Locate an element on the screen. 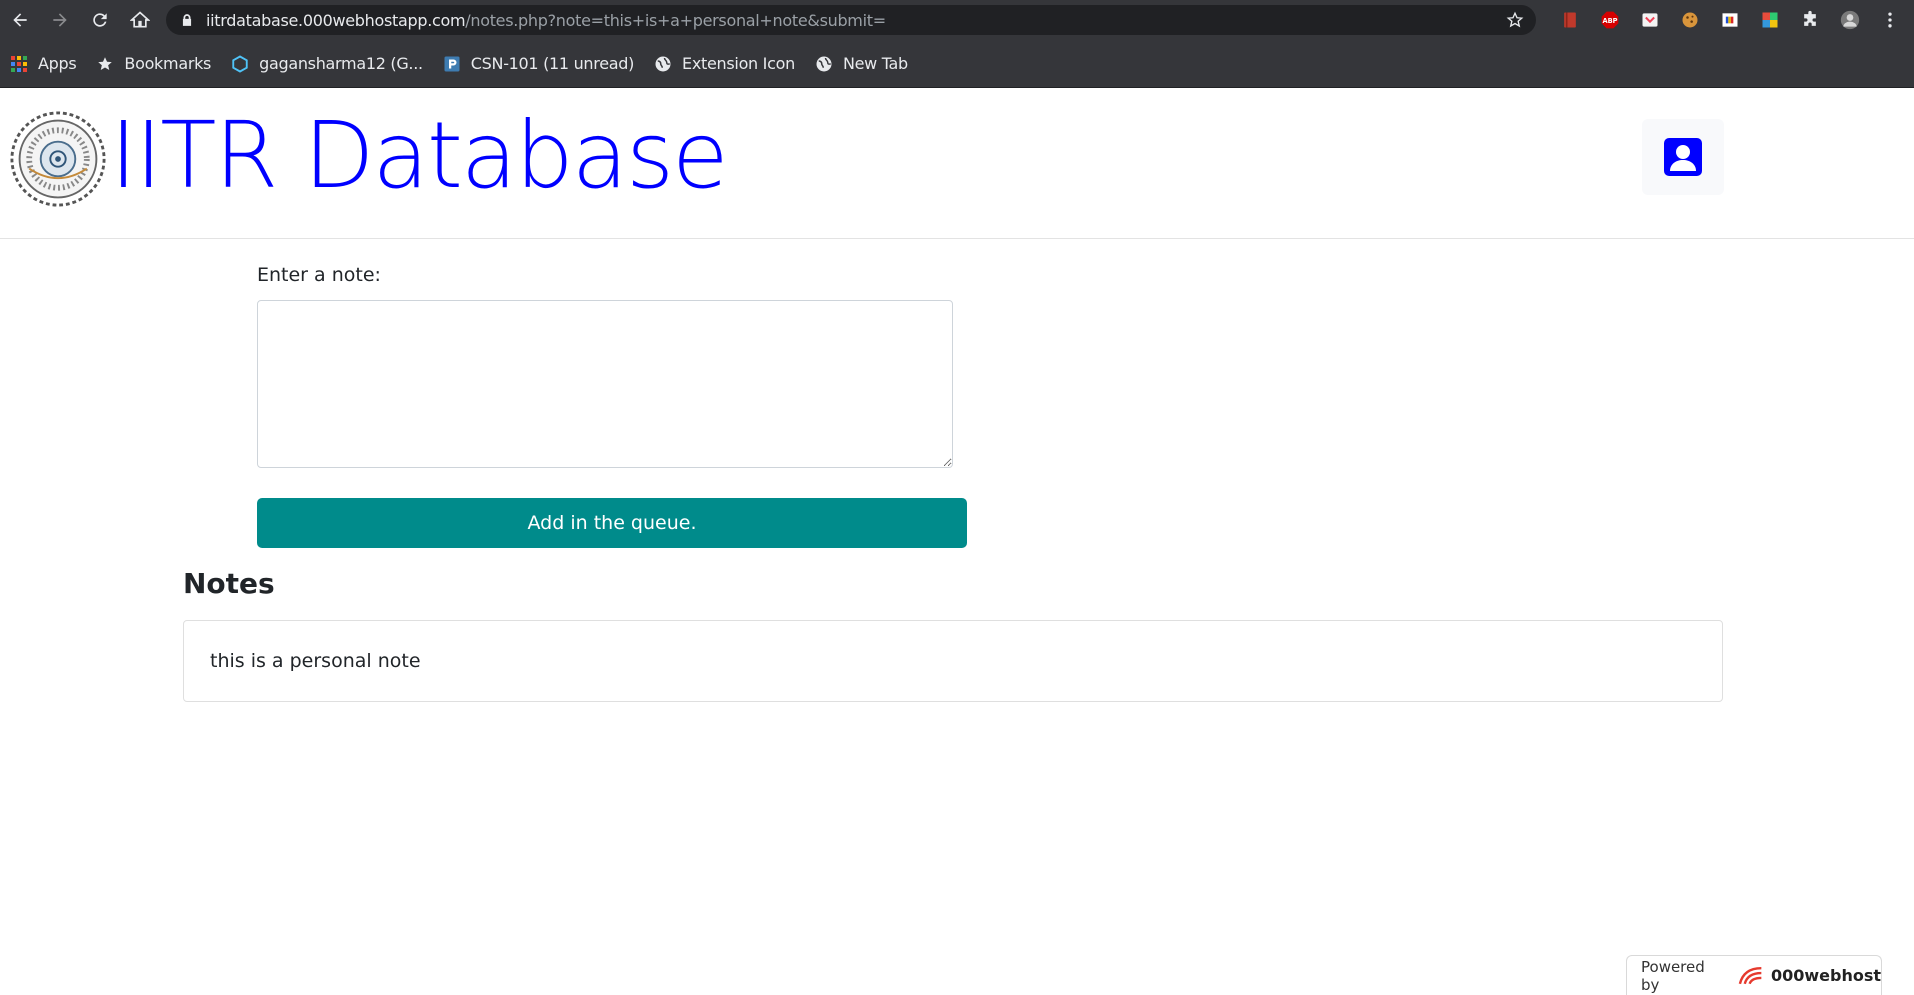  bookmark-bookmarks: Bookmarks is located at coordinates (157, 64).